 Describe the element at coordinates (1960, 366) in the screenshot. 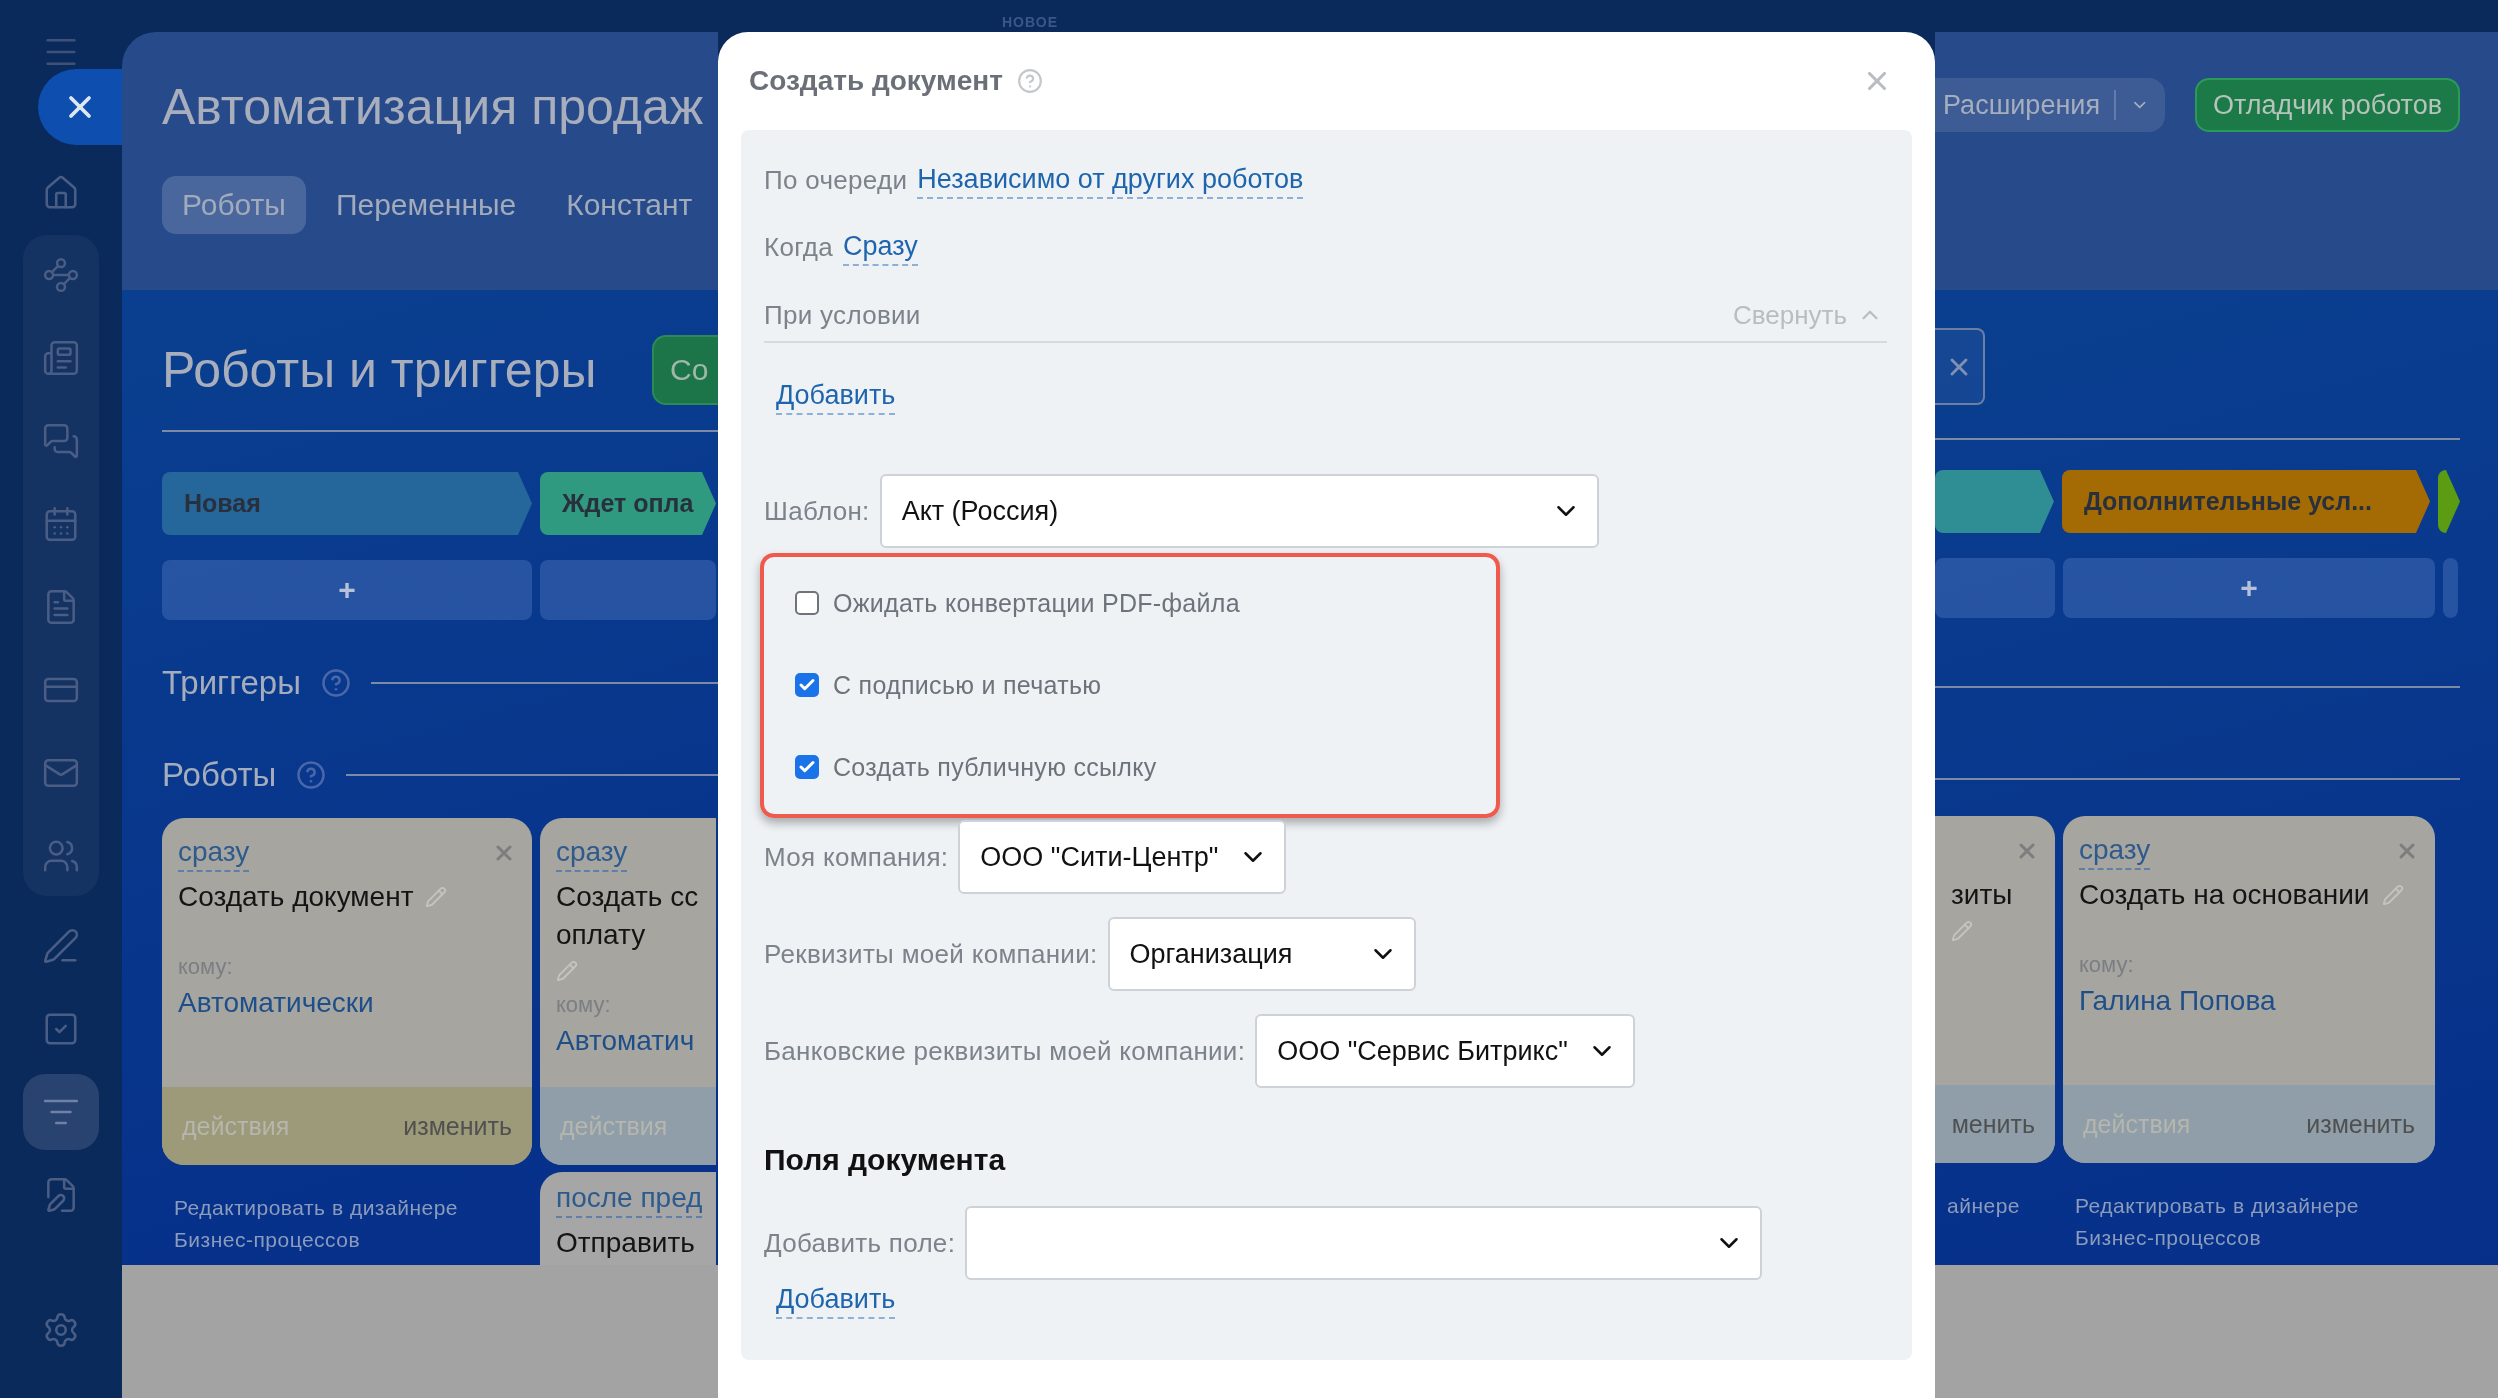

I see `clear-button` at that location.